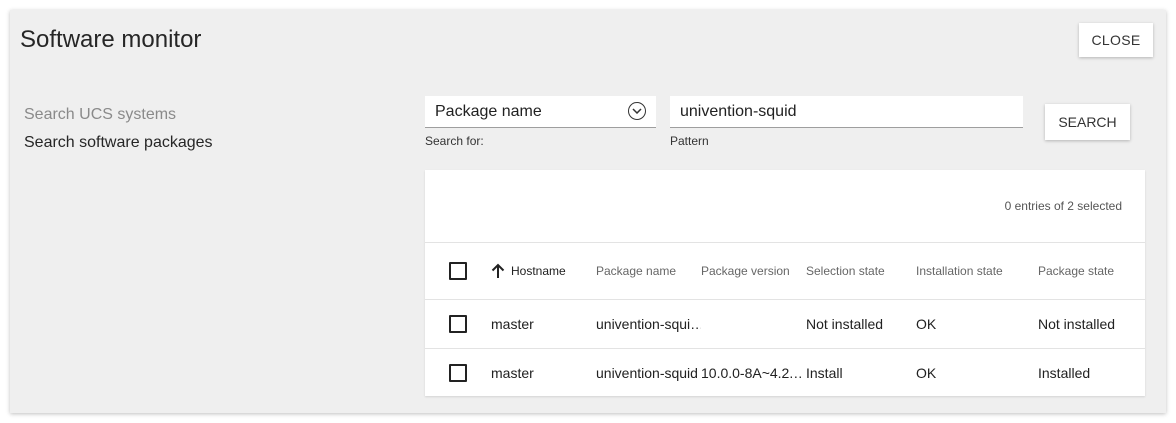 This screenshot has width=1176, height=423. What do you see at coordinates (458, 271) in the screenshot?
I see `select-all-checkbox` at bounding box center [458, 271].